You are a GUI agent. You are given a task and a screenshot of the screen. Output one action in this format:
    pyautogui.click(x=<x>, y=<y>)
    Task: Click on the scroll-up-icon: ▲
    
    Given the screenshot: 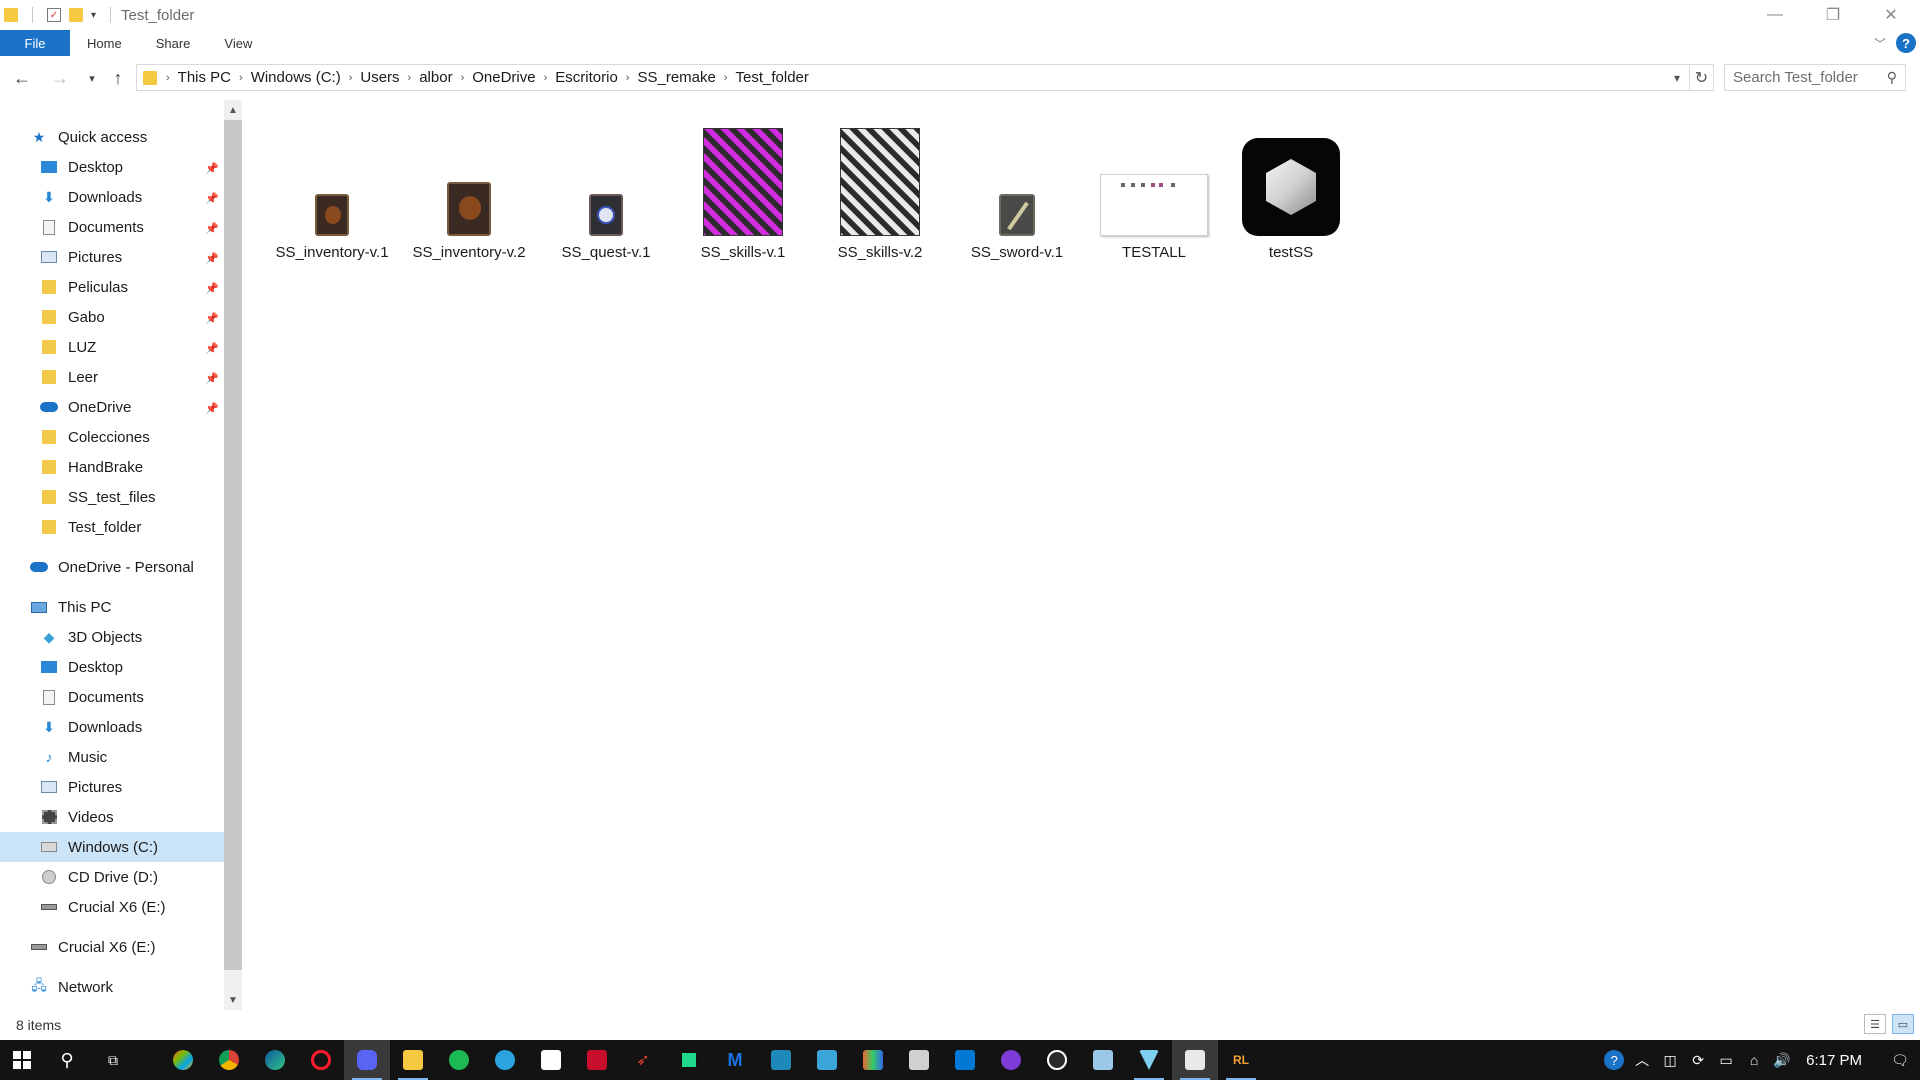 What is the action you would take?
    pyautogui.click(x=233, y=110)
    